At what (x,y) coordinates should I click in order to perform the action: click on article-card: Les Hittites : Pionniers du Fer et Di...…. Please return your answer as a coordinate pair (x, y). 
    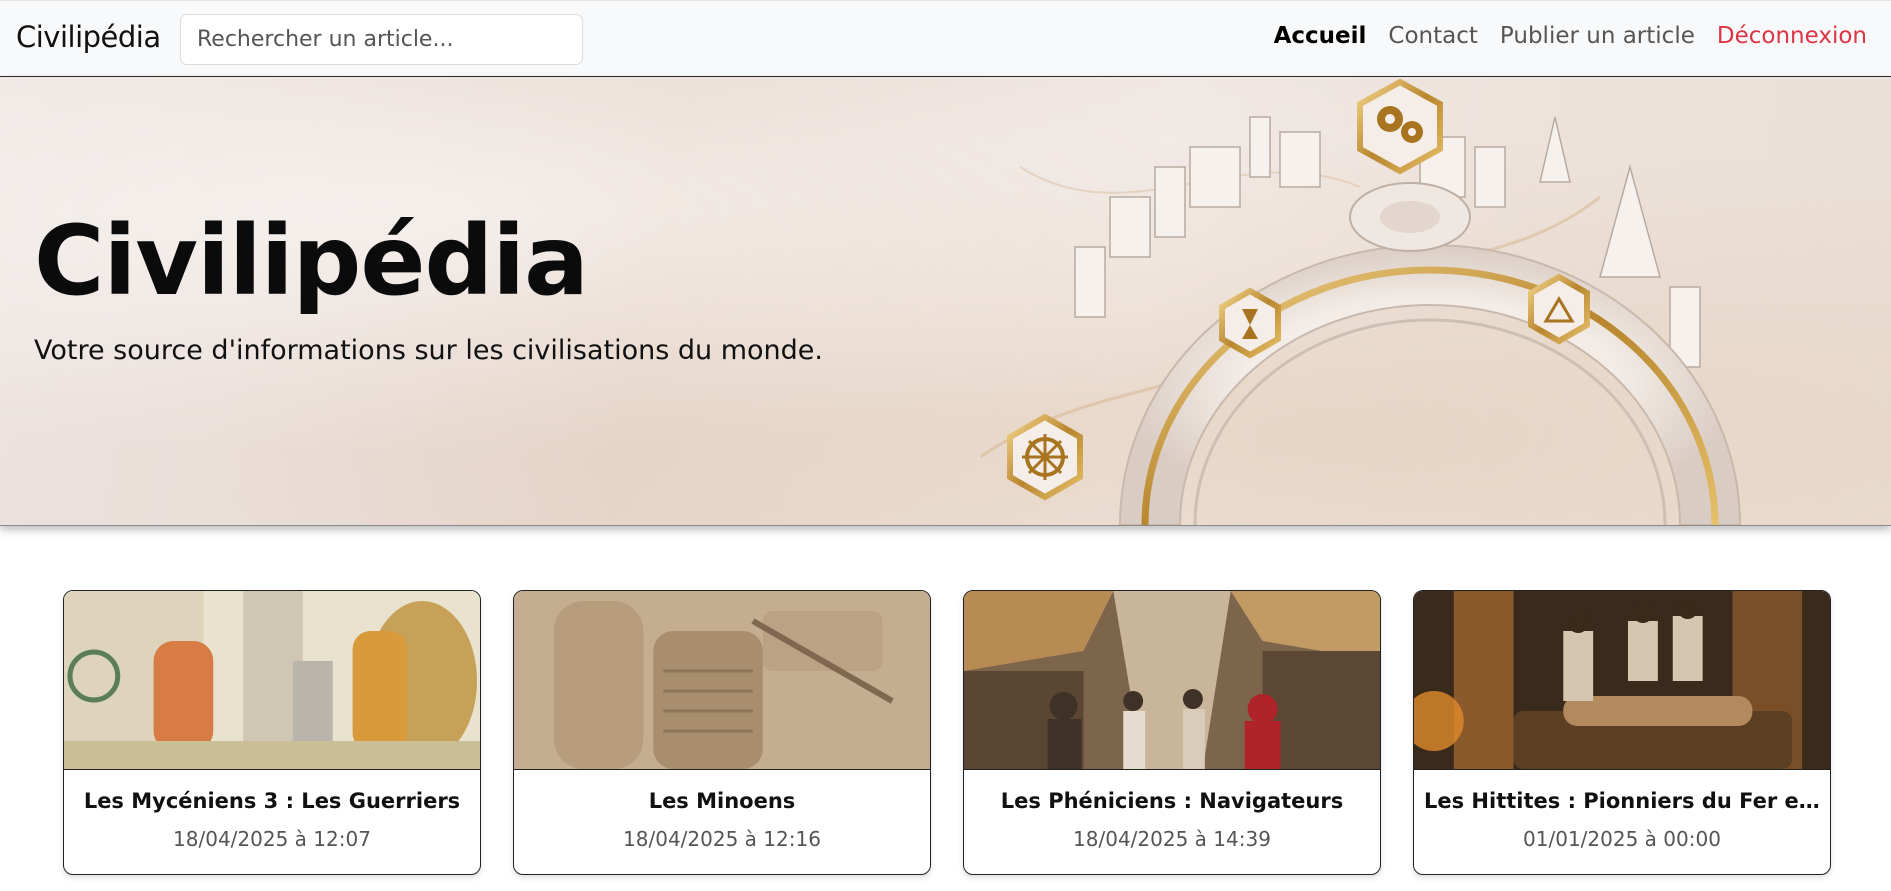
    Looking at the image, I should click on (1622, 732).